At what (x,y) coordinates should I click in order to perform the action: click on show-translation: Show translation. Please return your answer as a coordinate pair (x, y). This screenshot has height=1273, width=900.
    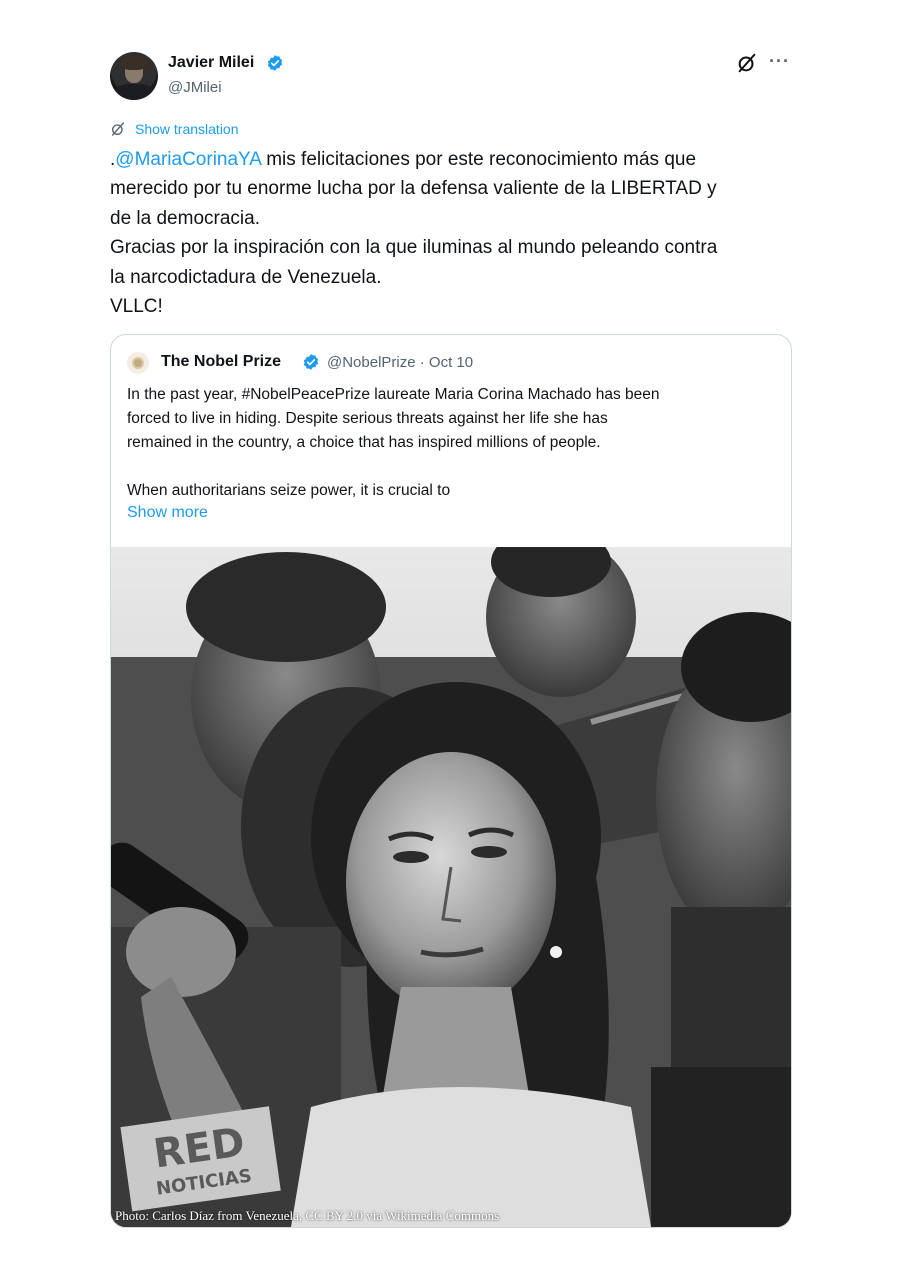
    Looking at the image, I should click on (174, 129).